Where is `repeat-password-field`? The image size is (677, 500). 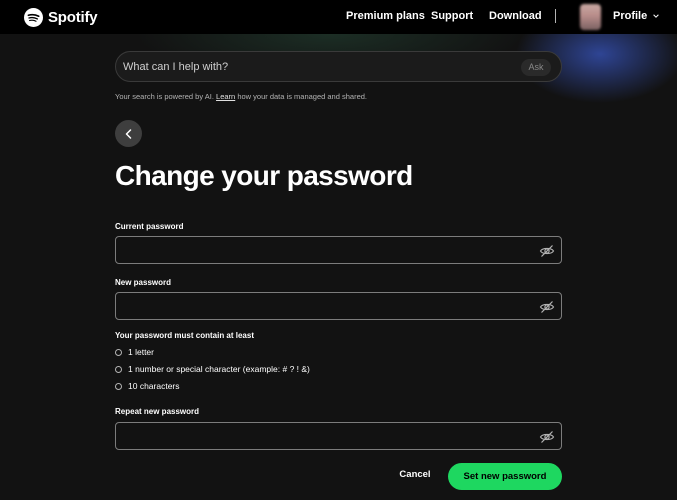
repeat-password-field is located at coordinates (338, 436).